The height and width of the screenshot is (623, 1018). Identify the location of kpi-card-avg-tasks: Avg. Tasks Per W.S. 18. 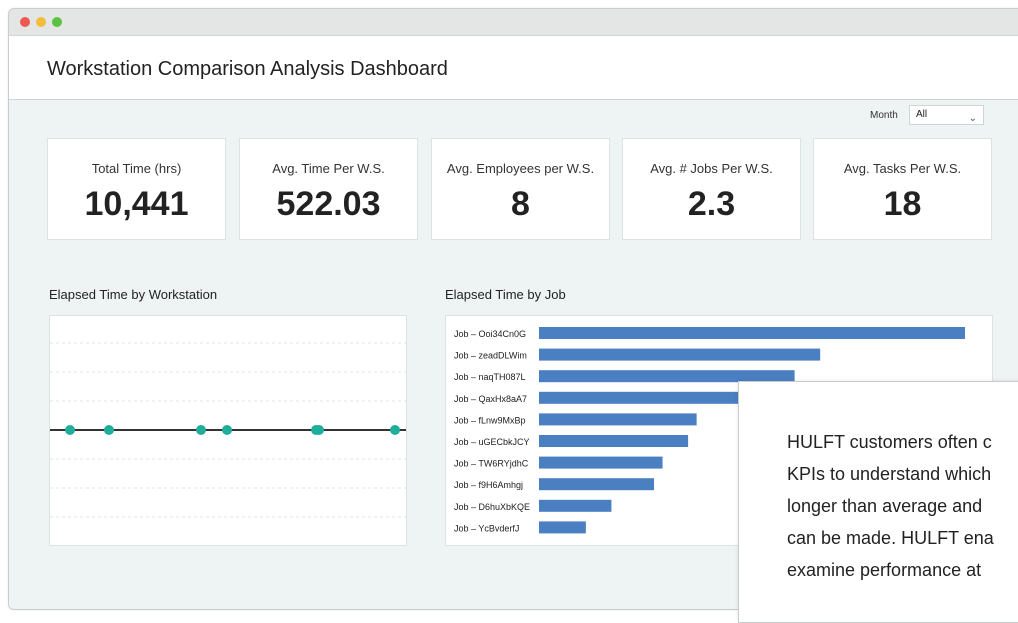
(902, 189).